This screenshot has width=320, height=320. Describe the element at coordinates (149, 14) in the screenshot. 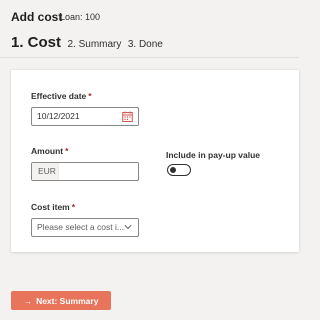

I see `header: Add cost Loan: 100` at that location.